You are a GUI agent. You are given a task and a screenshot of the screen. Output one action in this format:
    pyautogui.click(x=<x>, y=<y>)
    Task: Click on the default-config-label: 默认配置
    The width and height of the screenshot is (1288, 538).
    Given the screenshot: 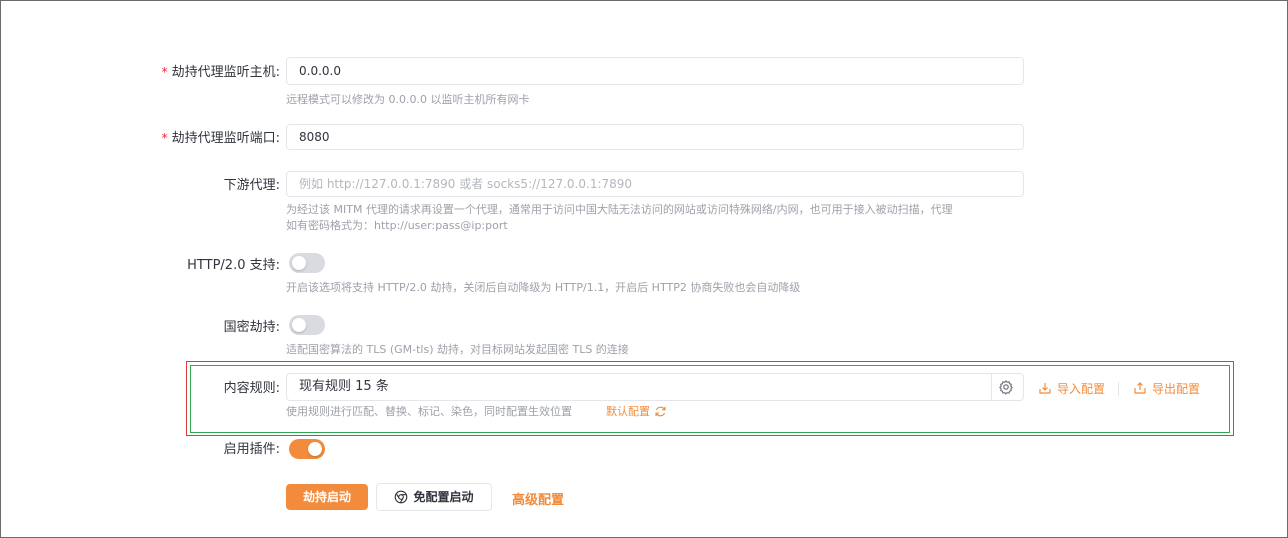 What is the action you would take?
    pyautogui.click(x=628, y=411)
    